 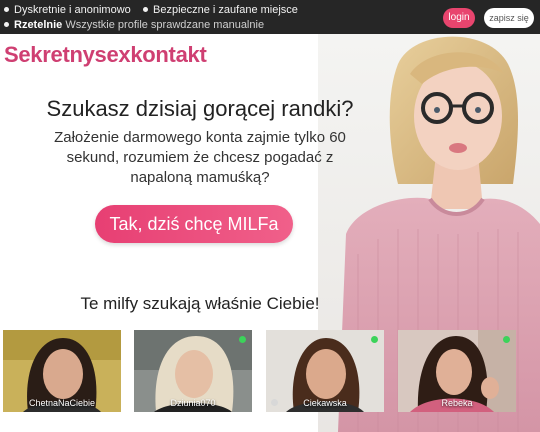 I want to click on profile-card: ChetnaNaCiebie, so click(x=62, y=371).